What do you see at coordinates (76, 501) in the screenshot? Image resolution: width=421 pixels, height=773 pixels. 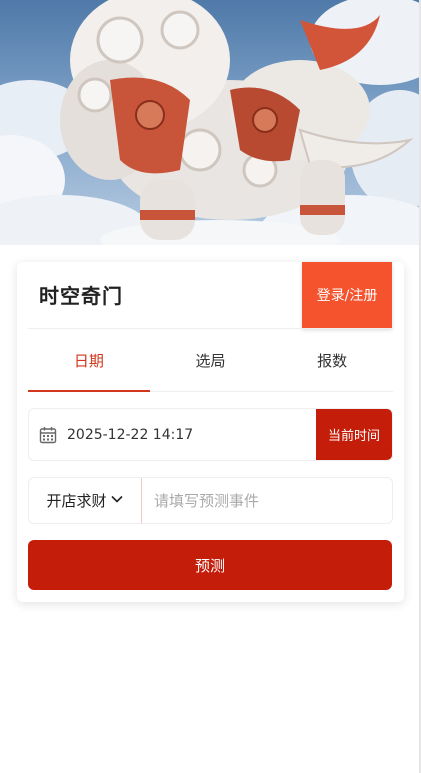 I see `category-select-value: 开店求财` at bounding box center [76, 501].